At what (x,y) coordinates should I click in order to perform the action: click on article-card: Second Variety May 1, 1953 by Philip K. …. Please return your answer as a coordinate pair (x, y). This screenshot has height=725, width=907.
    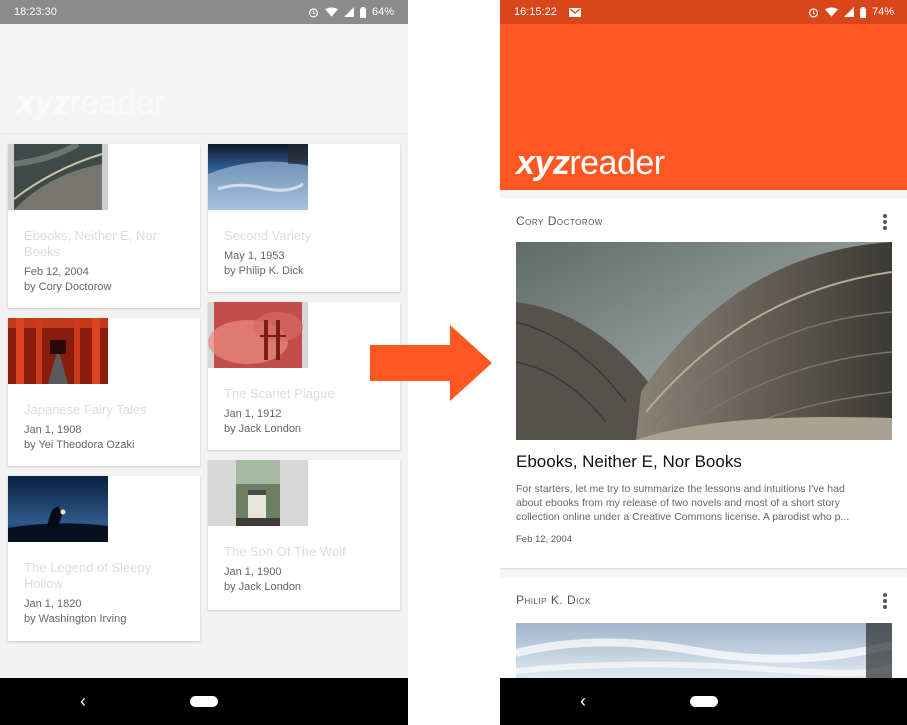
    Looking at the image, I should click on (304, 218).